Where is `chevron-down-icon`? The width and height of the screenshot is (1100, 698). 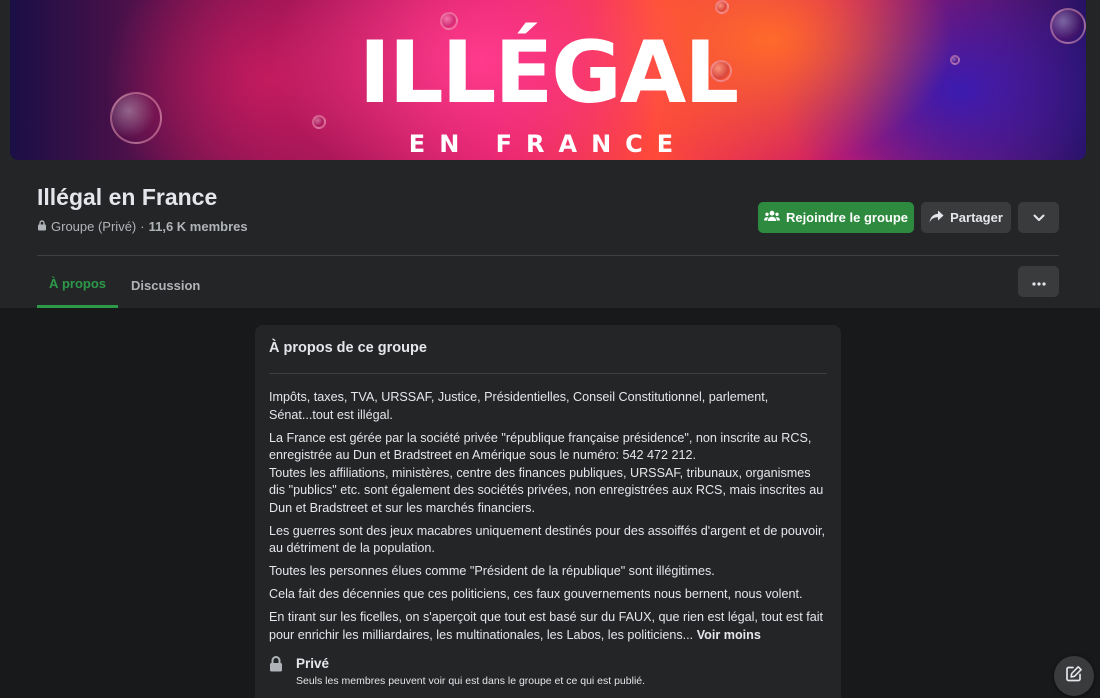 chevron-down-icon is located at coordinates (1039, 217).